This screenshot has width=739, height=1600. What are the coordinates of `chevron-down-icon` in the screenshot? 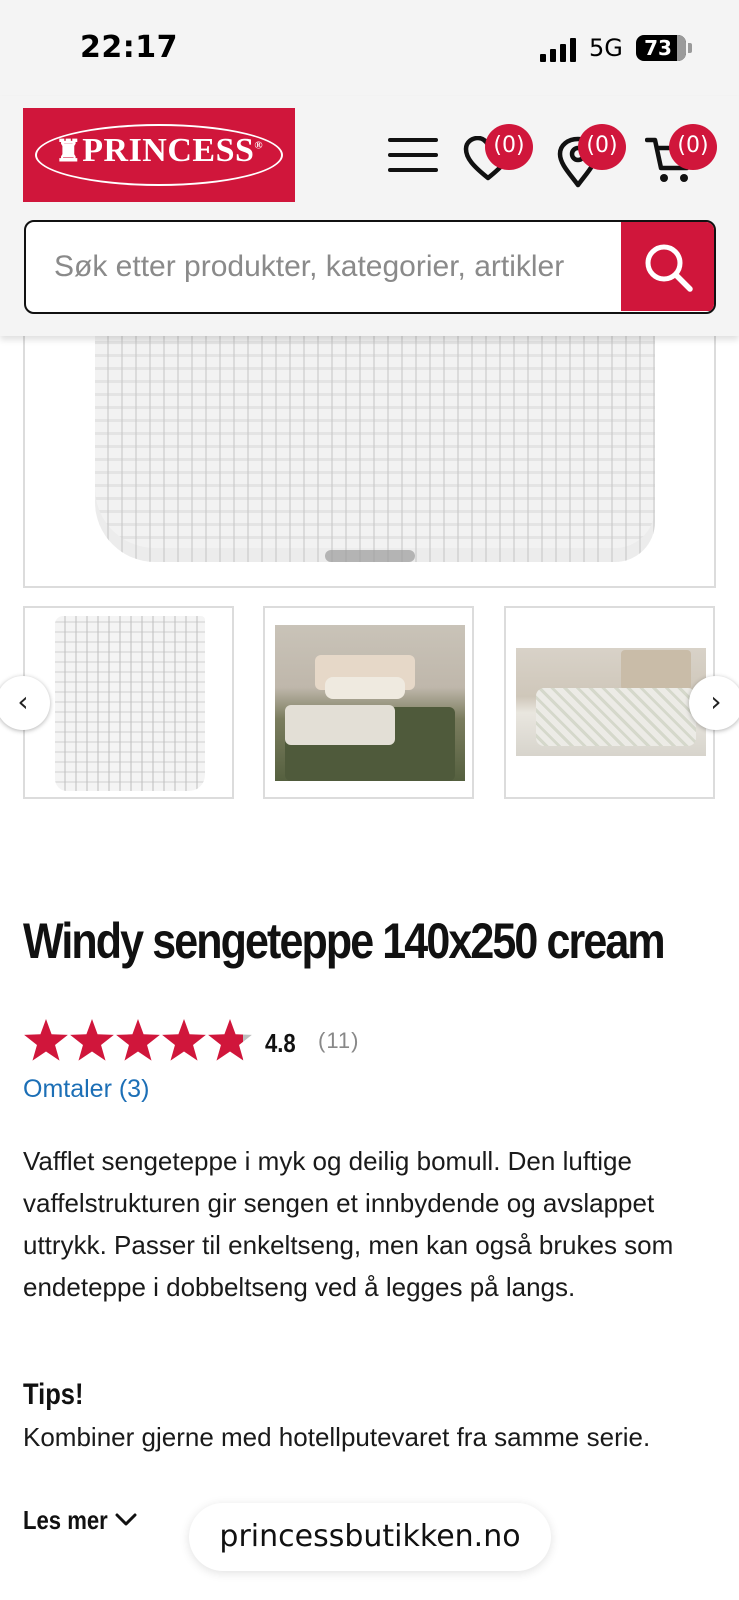 It's located at (126, 1519).